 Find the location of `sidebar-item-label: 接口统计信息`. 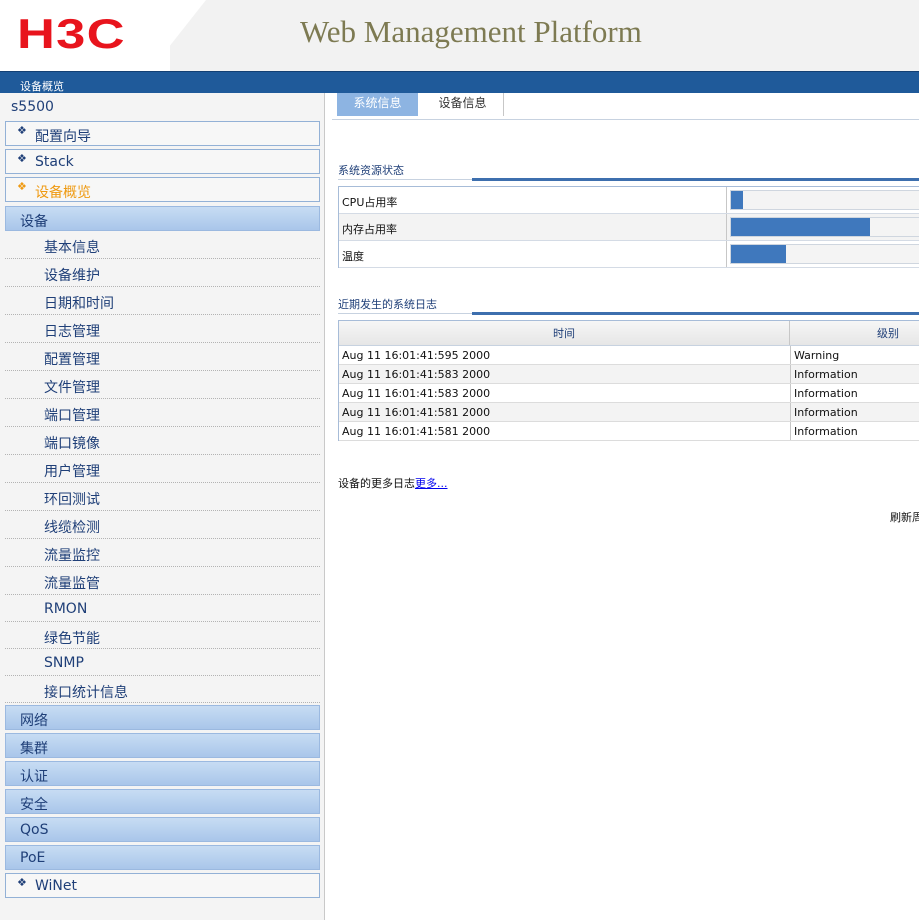

sidebar-item-label: 接口统计信息 is located at coordinates (86, 693).